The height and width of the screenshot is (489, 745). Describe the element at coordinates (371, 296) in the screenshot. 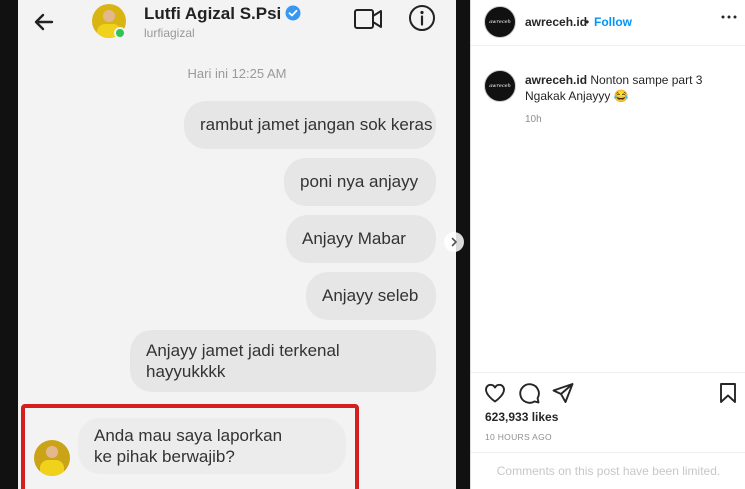

I see `message-bubble: Anjayy seleb` at that location.